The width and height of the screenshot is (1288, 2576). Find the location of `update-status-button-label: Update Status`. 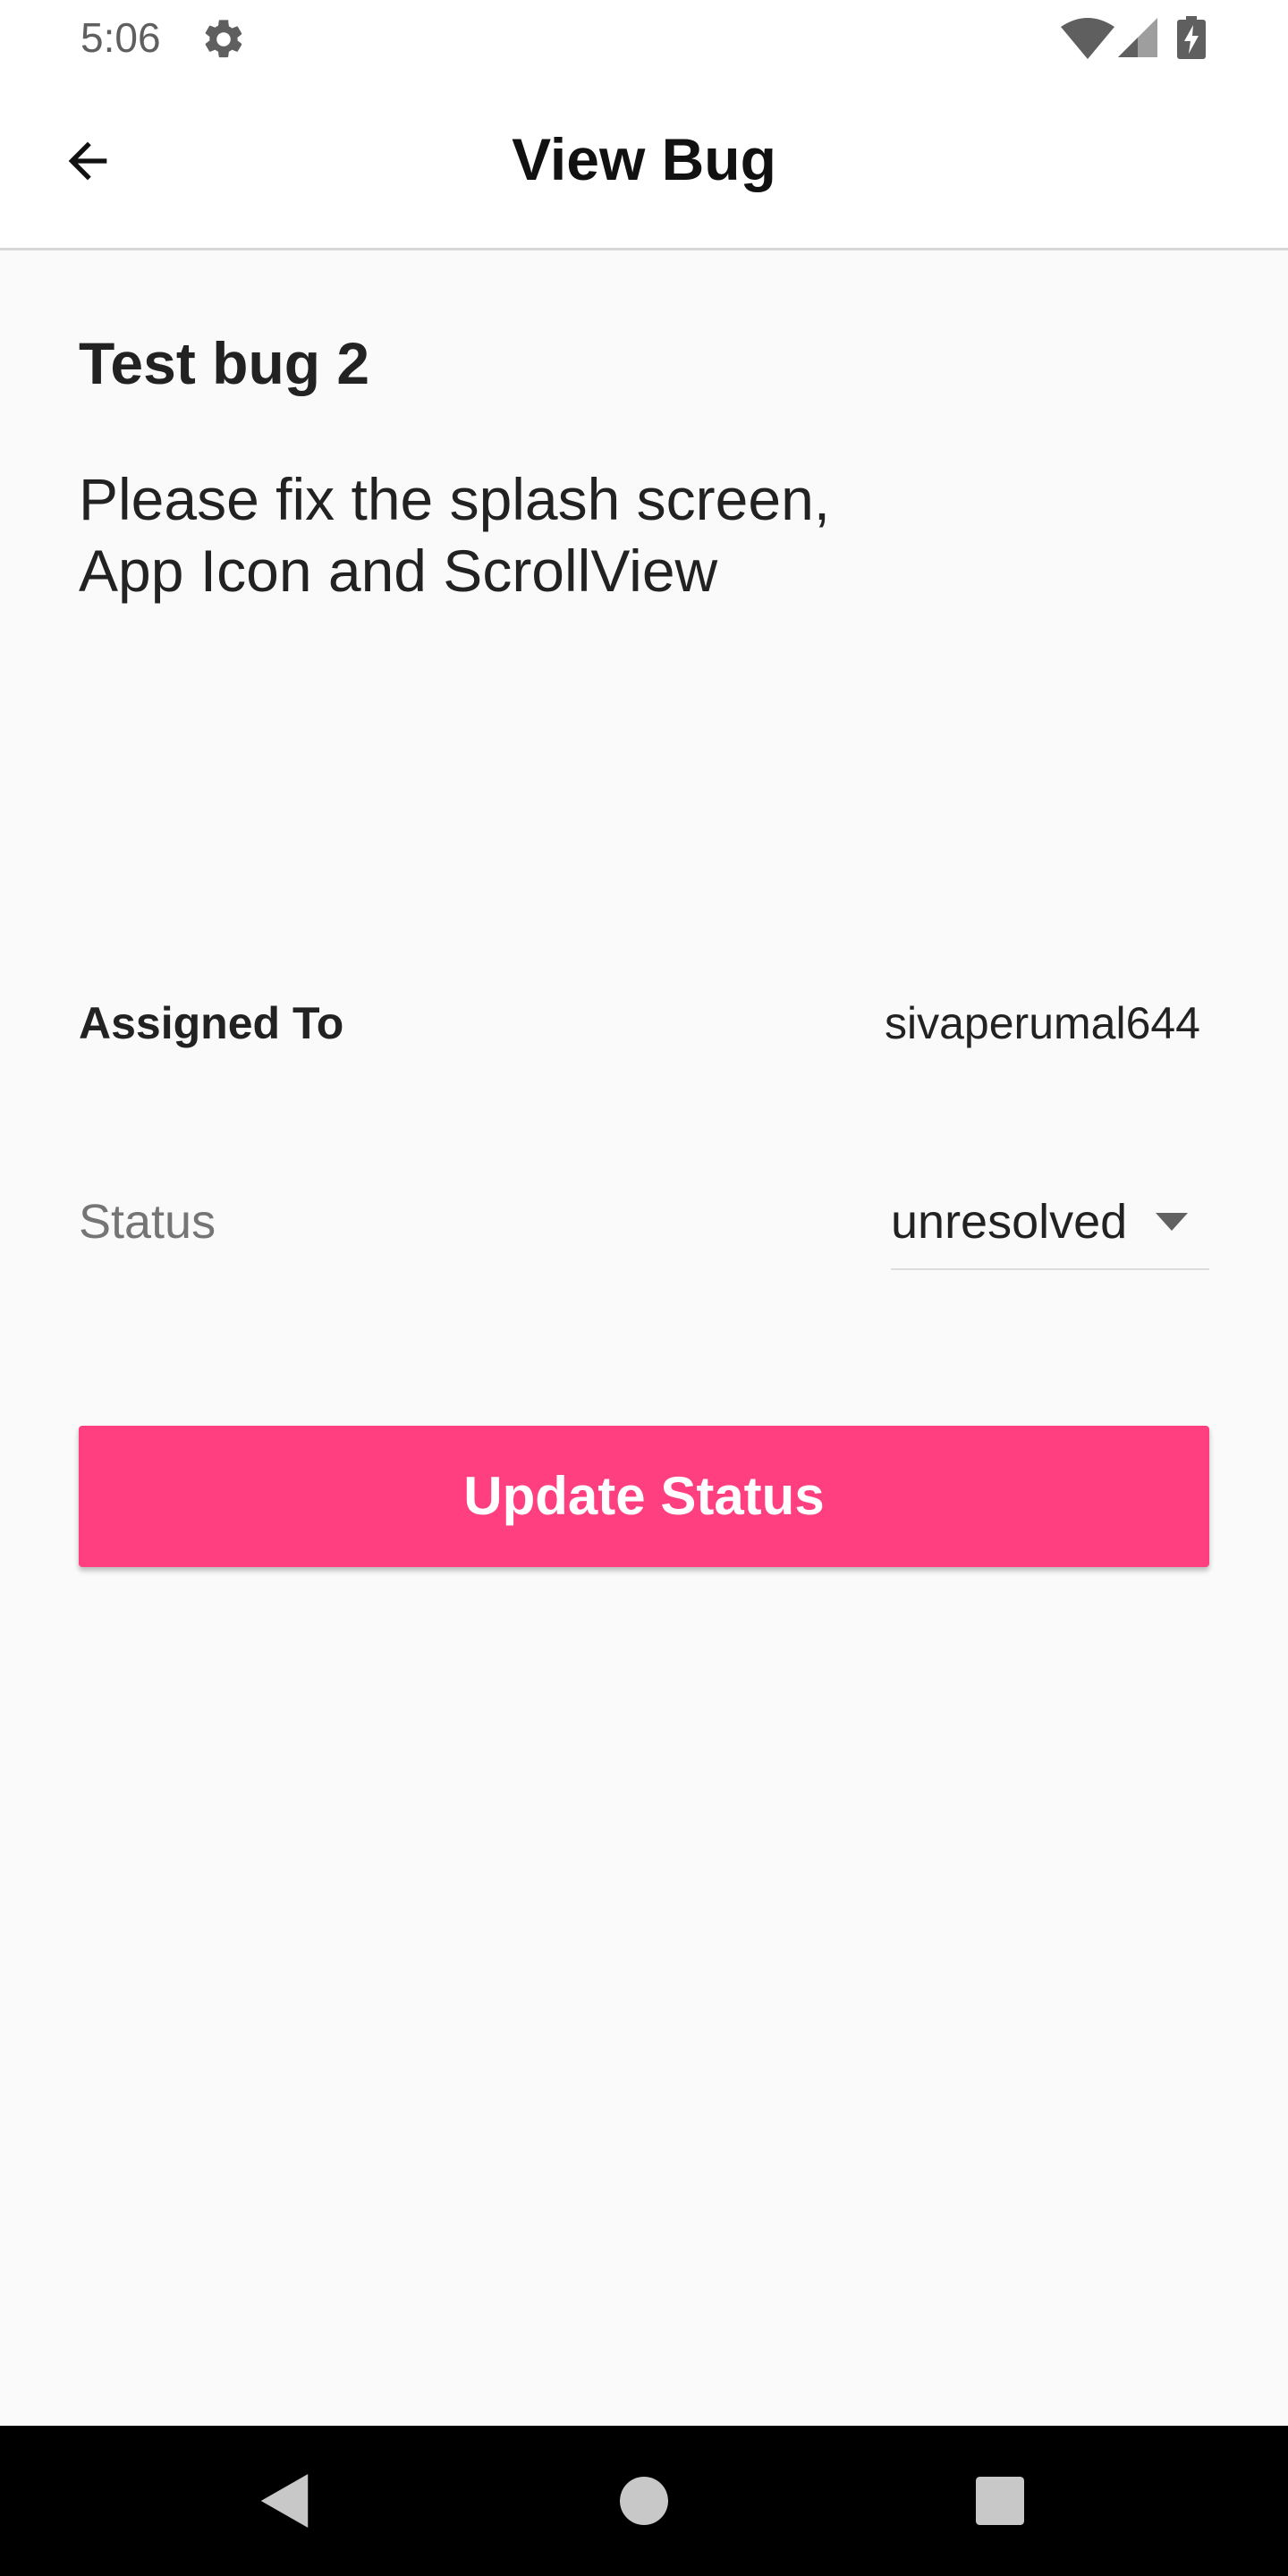

update-status-button-label: Update Status is located at coordinates (644, 1496).